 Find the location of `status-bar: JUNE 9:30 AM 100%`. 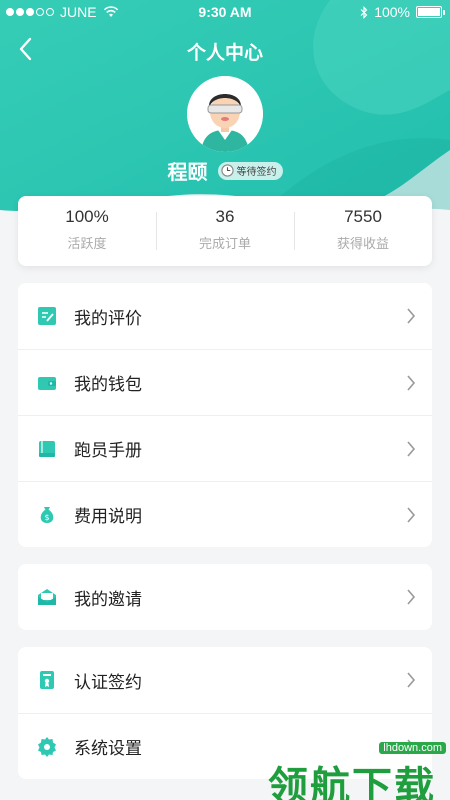

status-bar: JUNE 9:30 AM 100% is located at coordinates (225, 13).